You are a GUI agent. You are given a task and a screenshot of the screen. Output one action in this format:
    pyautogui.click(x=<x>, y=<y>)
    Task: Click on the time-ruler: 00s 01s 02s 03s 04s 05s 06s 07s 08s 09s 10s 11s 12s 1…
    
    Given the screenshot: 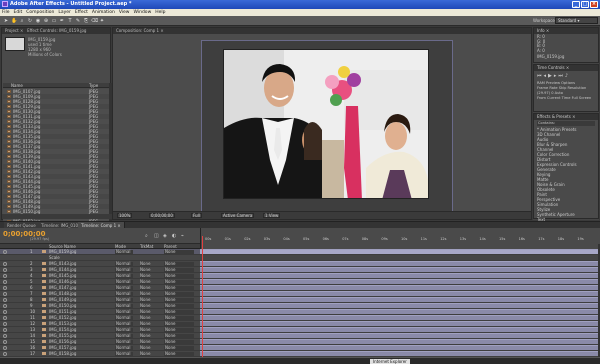 What is the action you would take?
    pyautogui.click(x=400, y=238)
    